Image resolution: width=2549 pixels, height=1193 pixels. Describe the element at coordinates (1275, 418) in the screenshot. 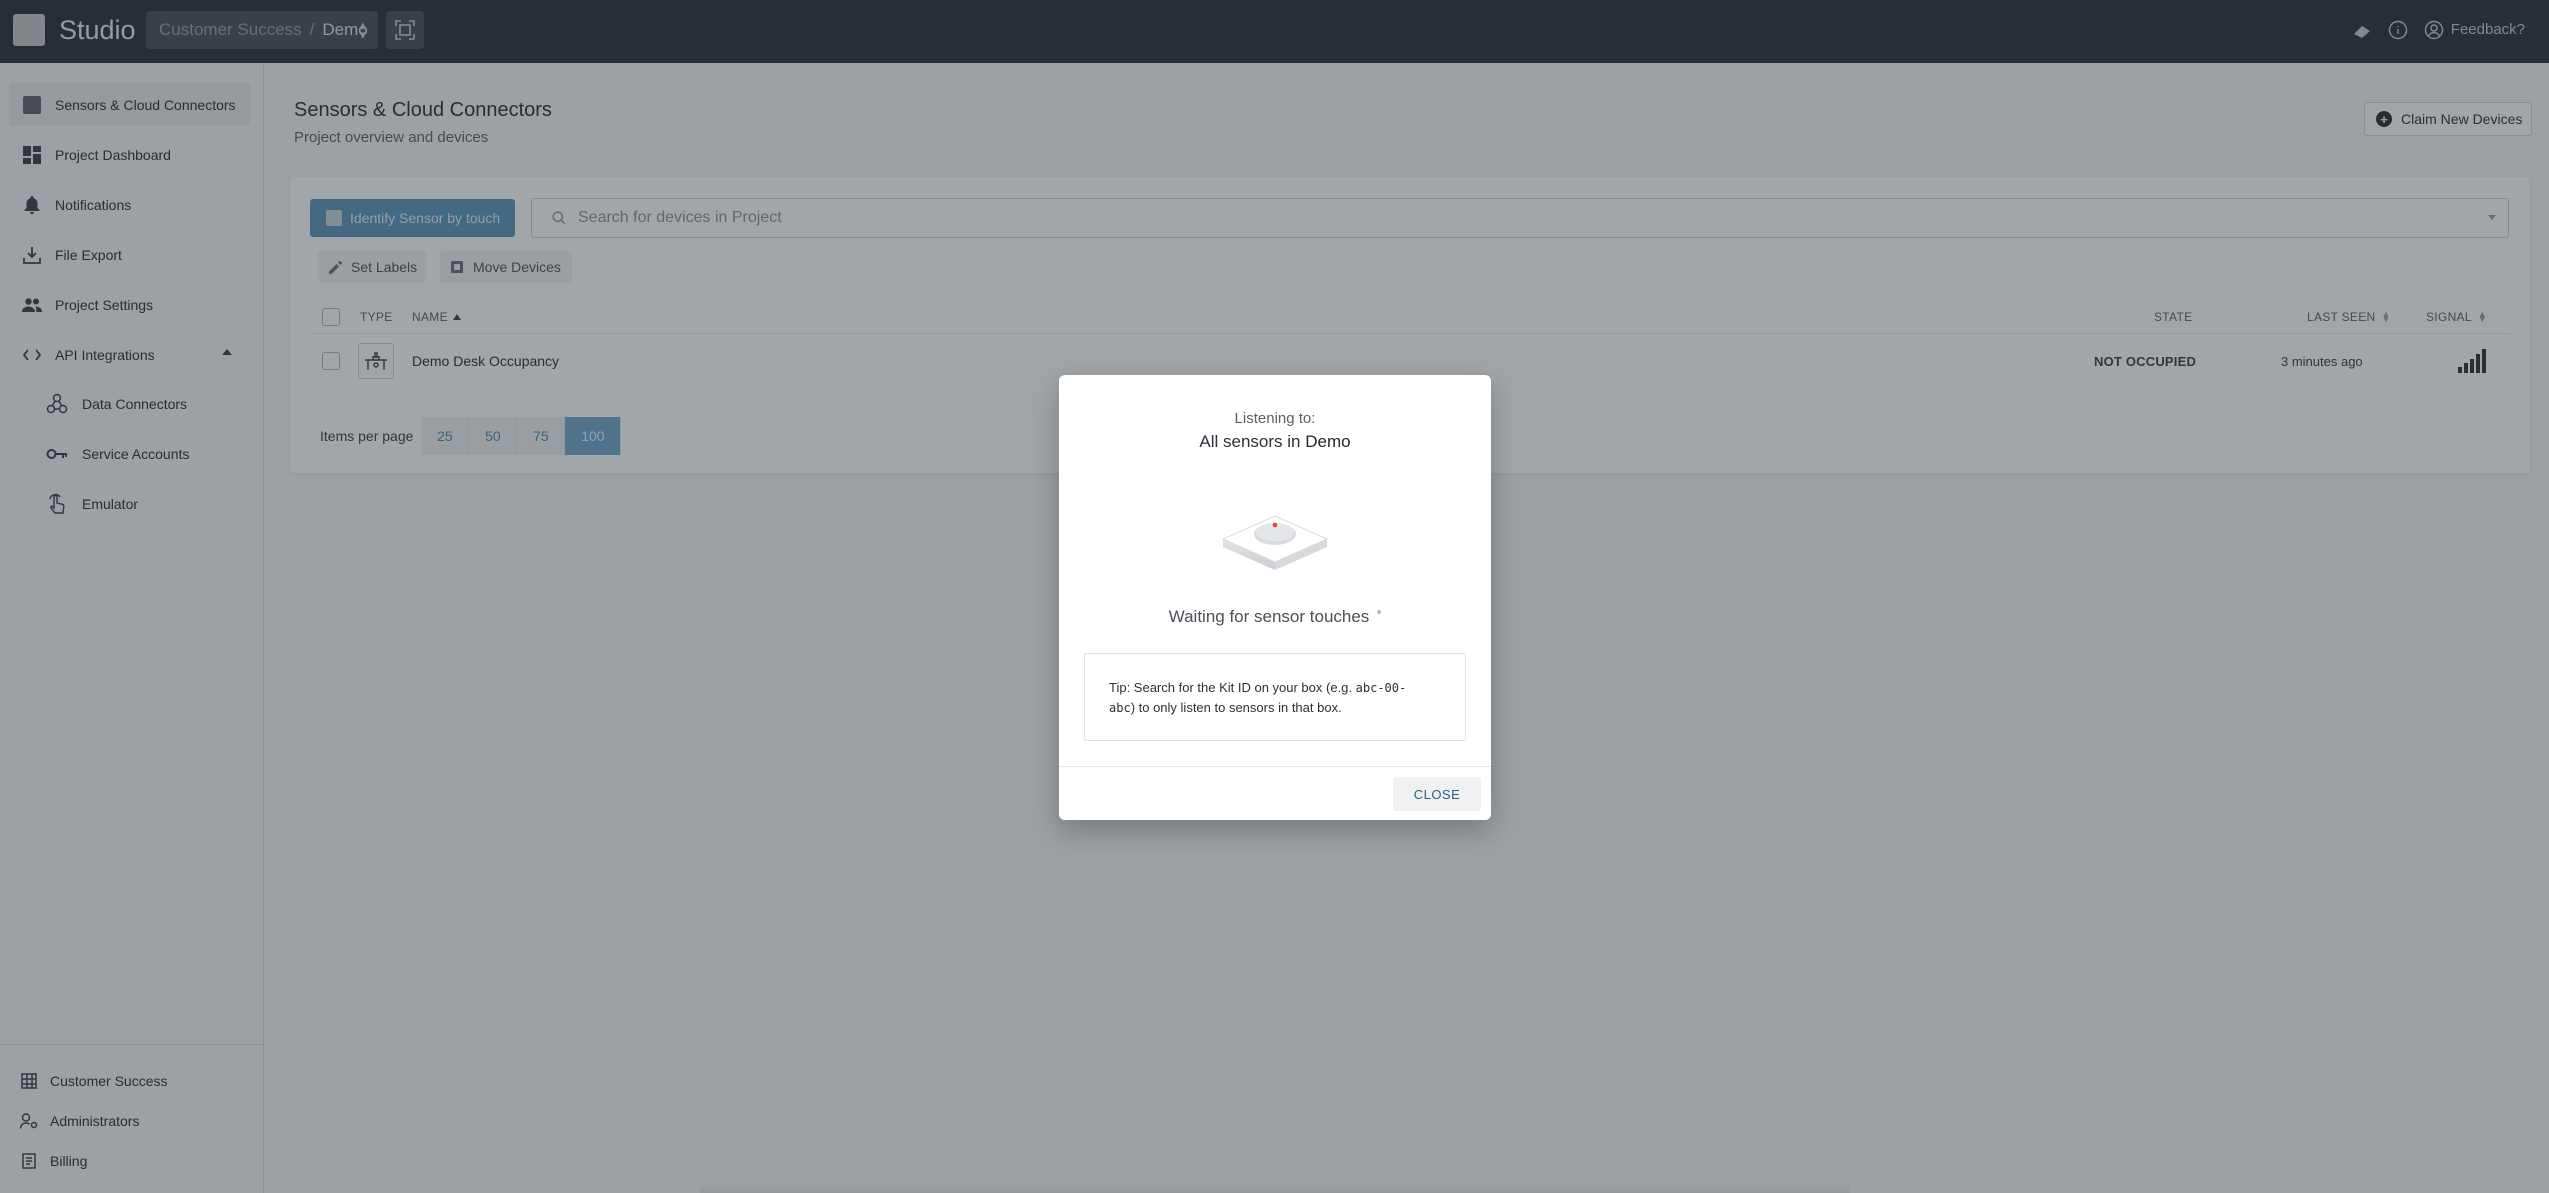

I see `listening-label: Listening to:` at that location.